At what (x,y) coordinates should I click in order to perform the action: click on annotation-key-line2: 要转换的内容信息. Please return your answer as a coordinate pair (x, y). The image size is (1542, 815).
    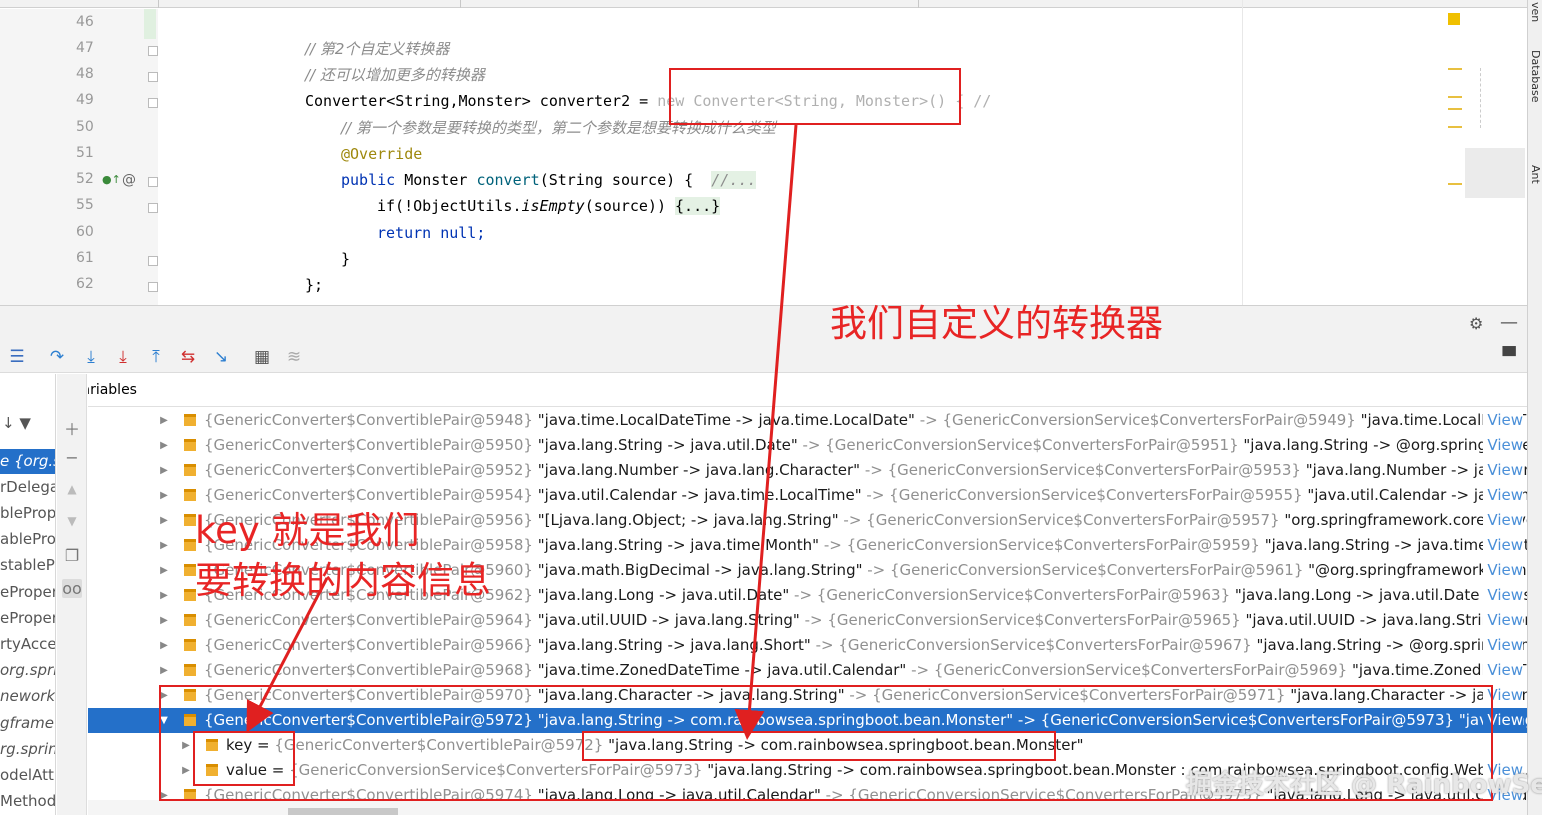
    Looking at the image, I should click on (343, 580).